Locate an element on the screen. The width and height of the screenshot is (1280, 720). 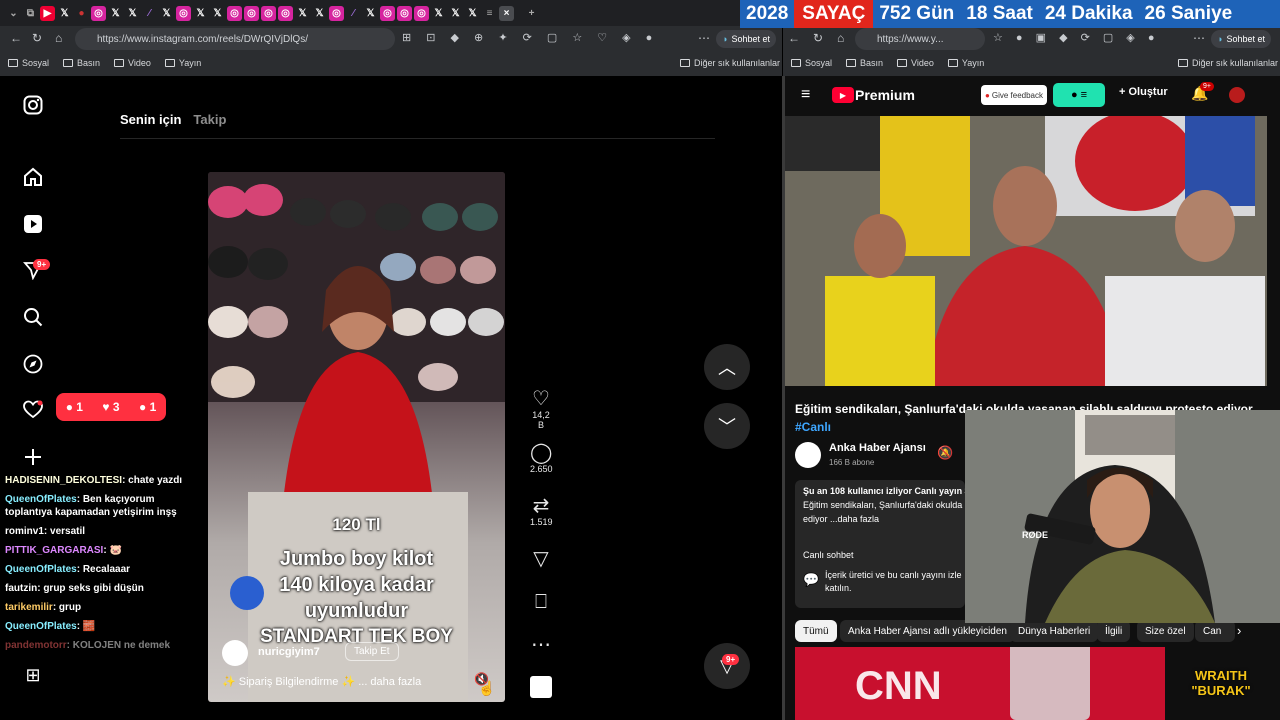
previous-reel-button: ︿ is located at coordinates (727, 367).